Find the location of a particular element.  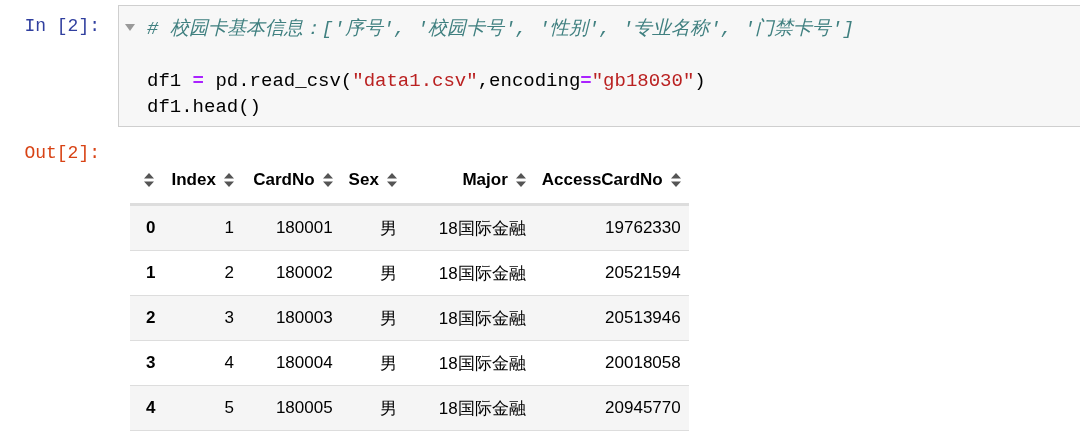

table-cell: 180001 is located at coordinates (291, 227).